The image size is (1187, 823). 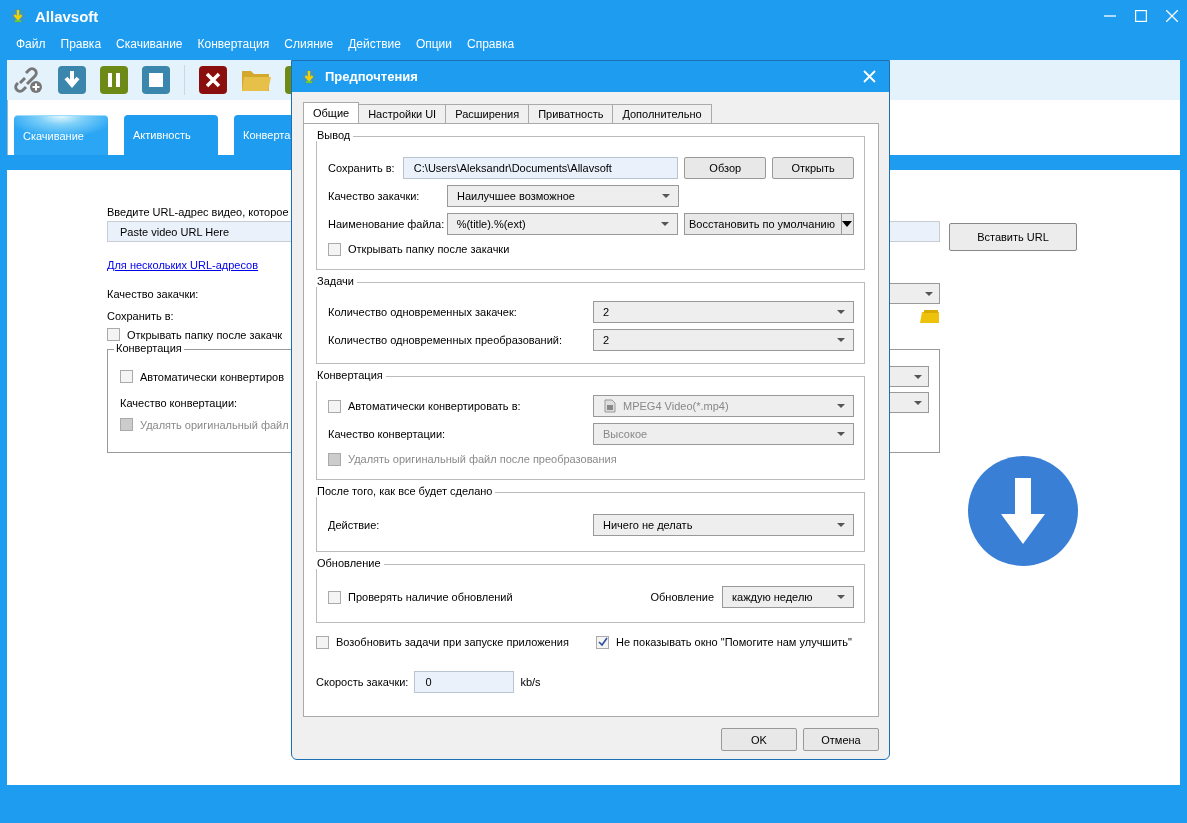 I want to click on dropdown: каждую неделю, so click(x=788, y=597).